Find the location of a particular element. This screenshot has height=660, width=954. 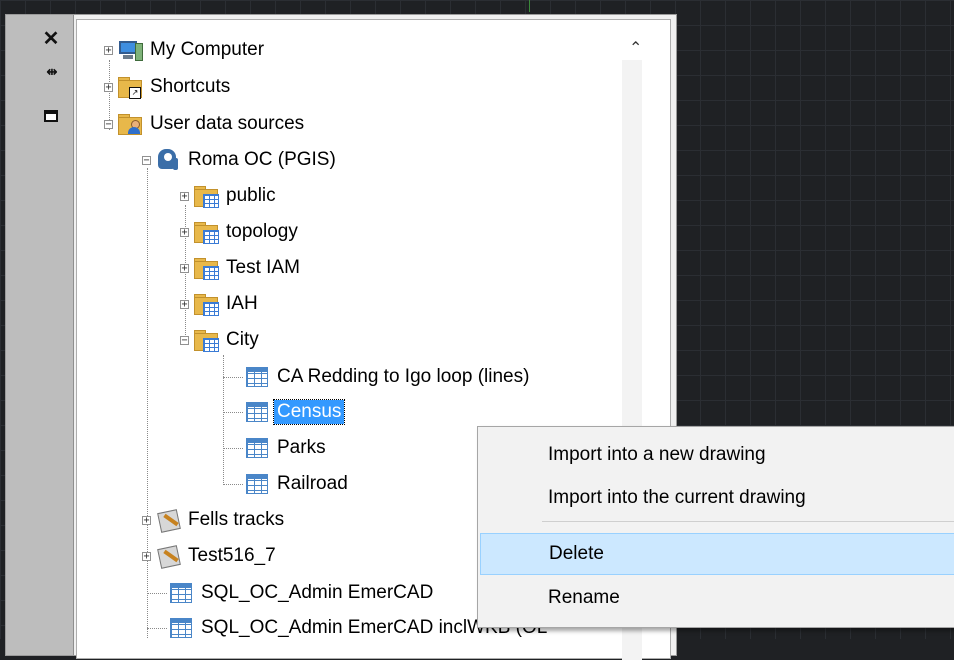

tree-item-label: Fells tracks is located at coordinates (236, 519).